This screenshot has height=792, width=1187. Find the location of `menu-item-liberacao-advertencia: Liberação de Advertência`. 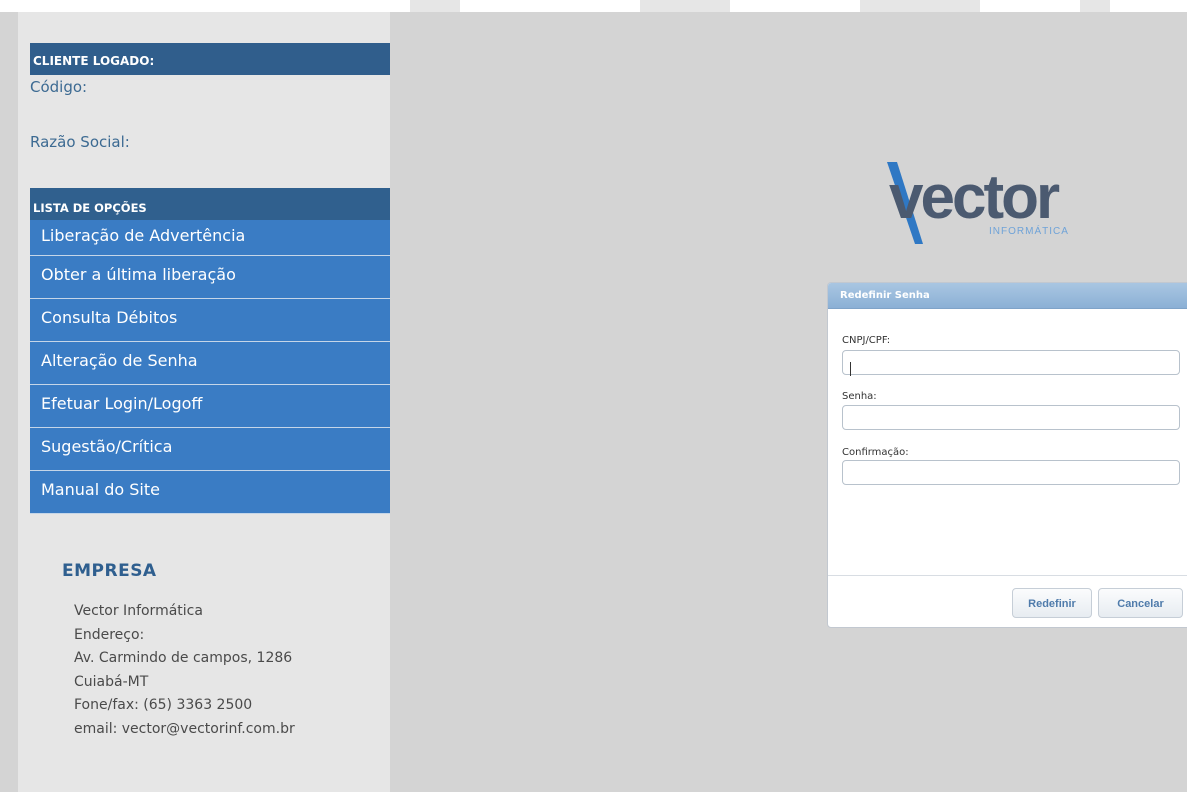

menu-item-liberacao-advertencia: Liberação de Advertência is located at coordinates (210, 238).